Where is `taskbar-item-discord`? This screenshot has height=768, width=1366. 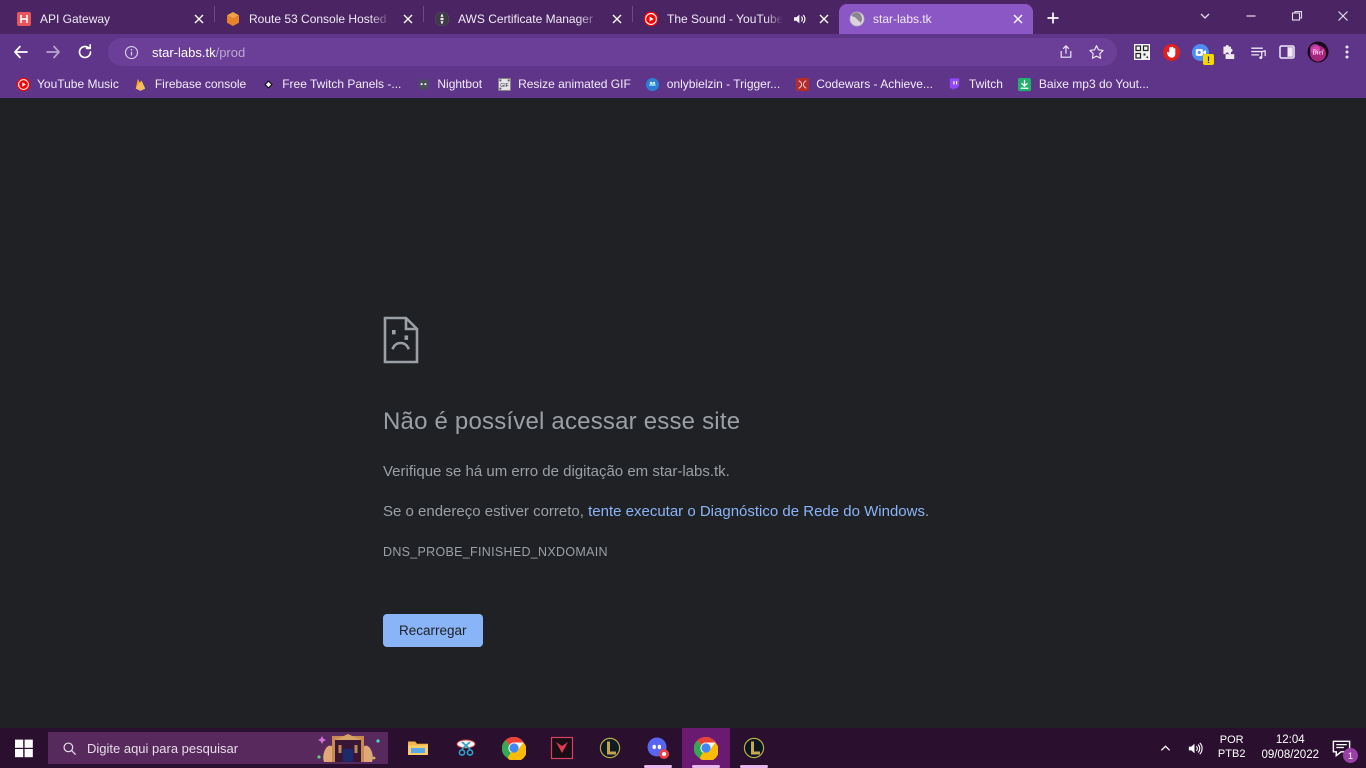 taskbar-item-discord is located at coordinates (658, 748).